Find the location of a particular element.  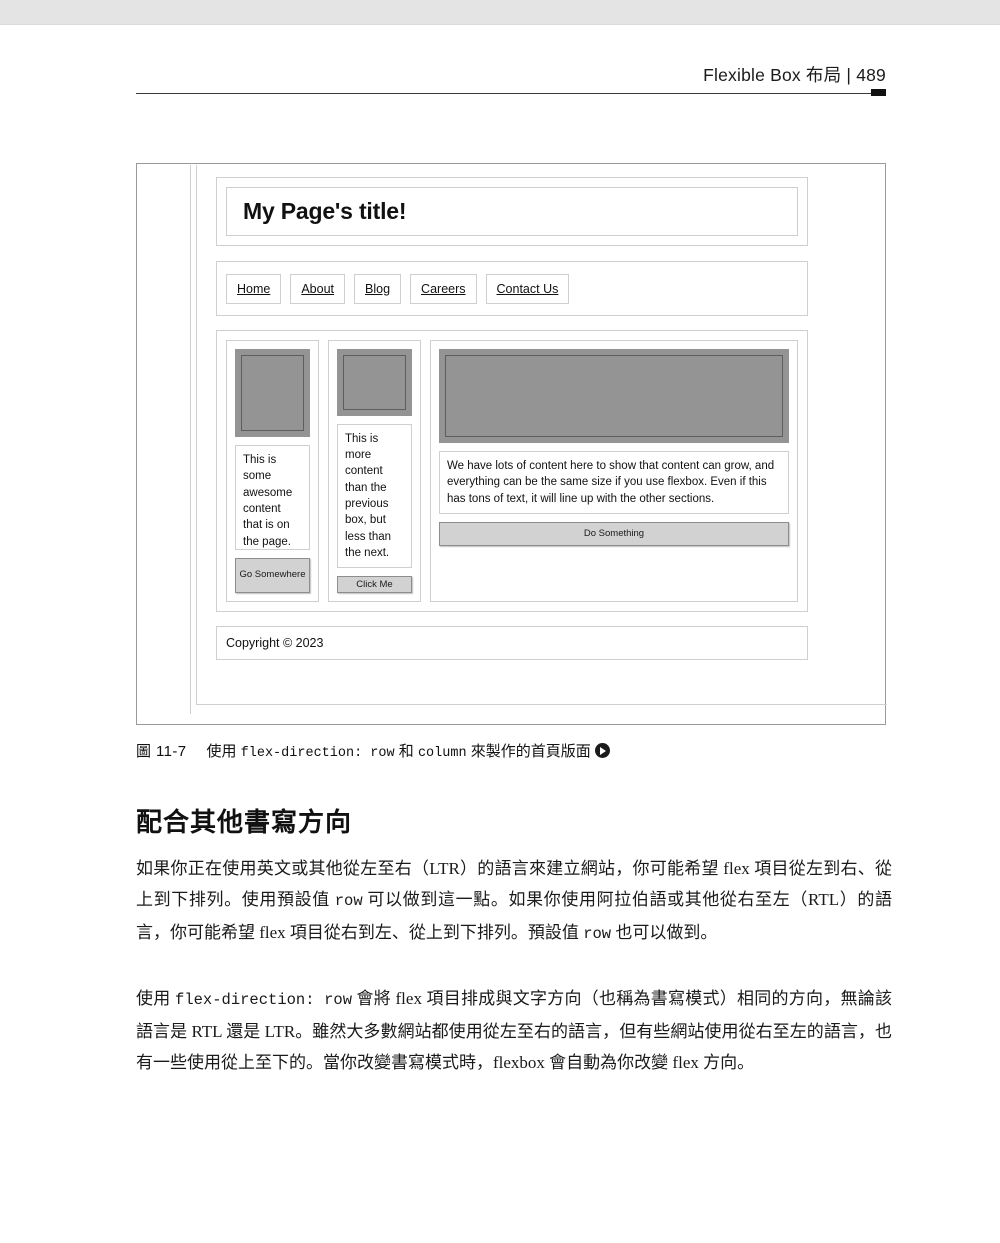

nav-link-label: Home is located at coordinates (253, 289).